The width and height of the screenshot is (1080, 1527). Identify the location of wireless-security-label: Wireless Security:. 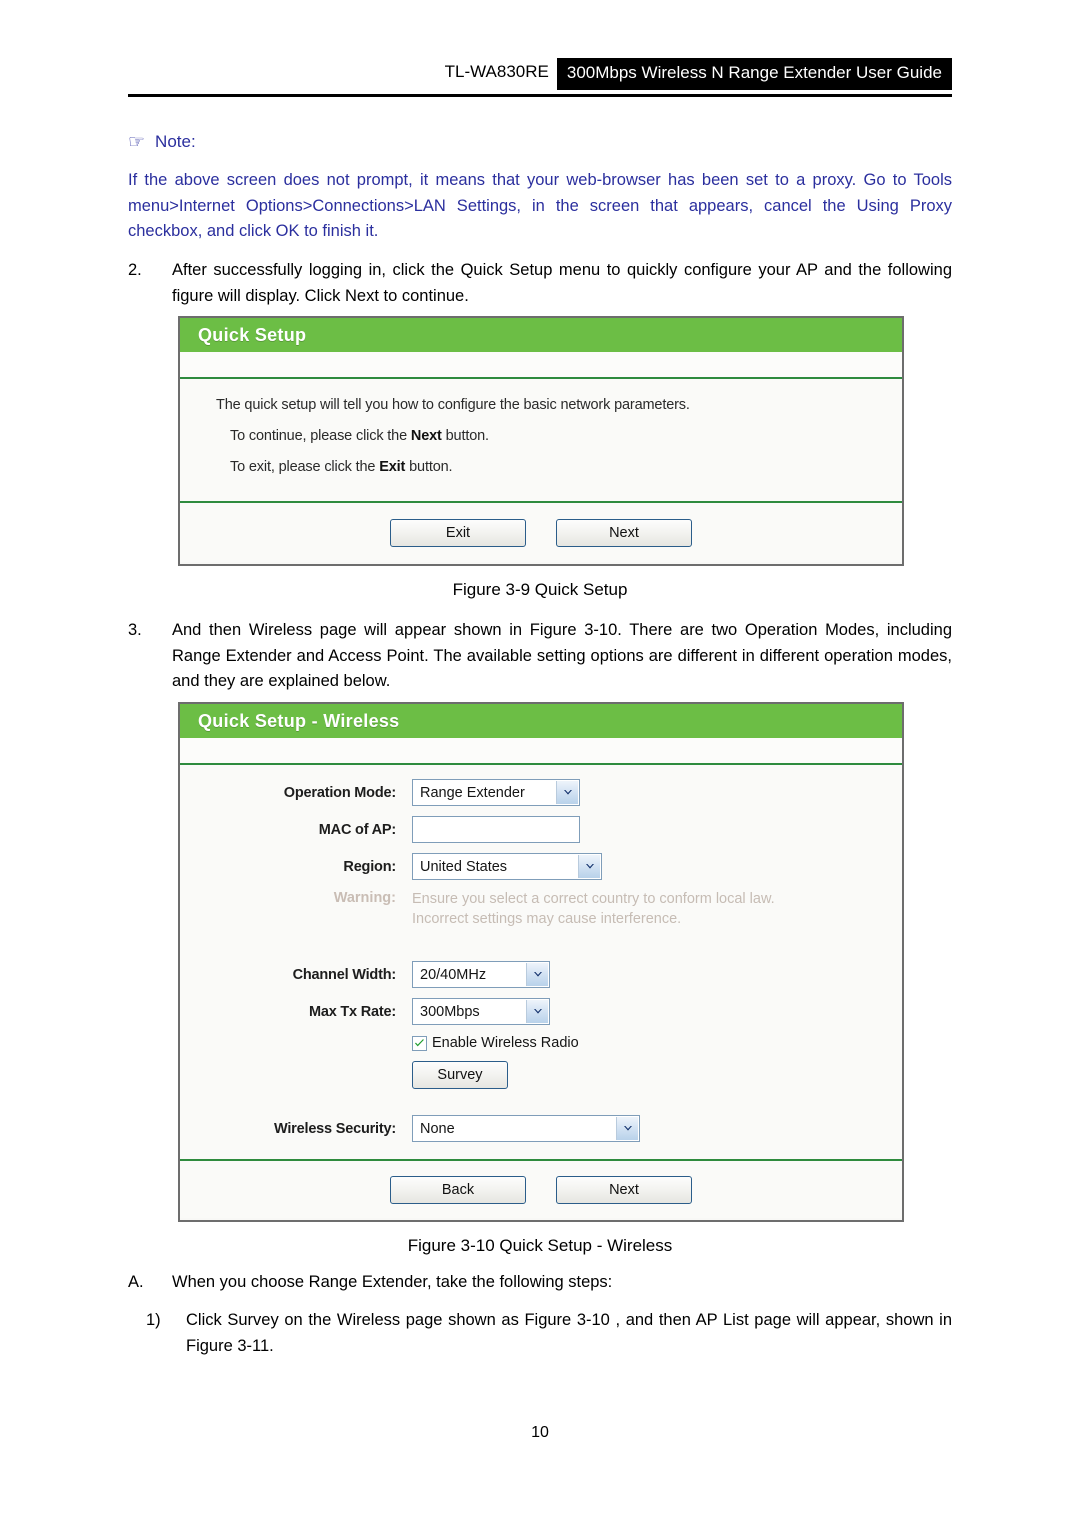
(335, 1128).